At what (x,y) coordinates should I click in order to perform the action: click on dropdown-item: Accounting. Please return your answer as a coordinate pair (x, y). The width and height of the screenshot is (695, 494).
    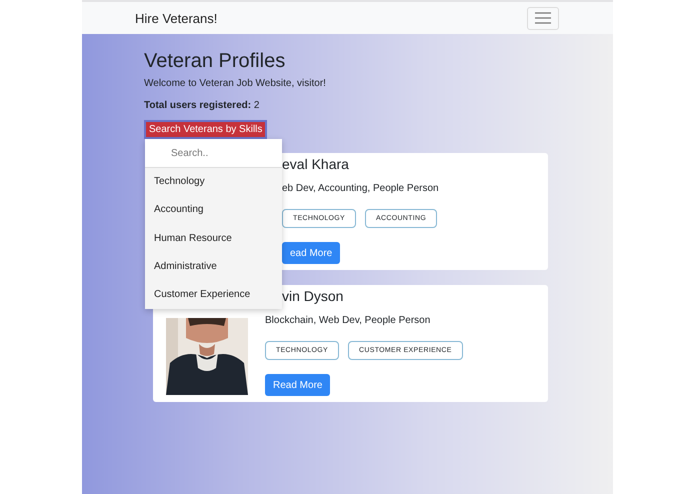
    Looking at the image, I should click on (213, 210).